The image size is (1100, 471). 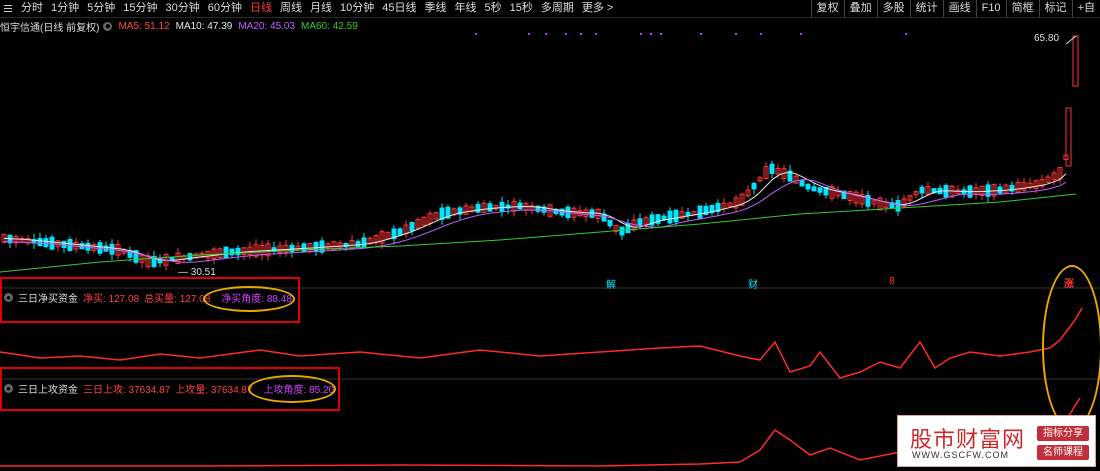 What do you see at coordinates (1047, 38) in the screenshot?
I see `high-price-label: 65.80` at bounding box center [1047, 38].